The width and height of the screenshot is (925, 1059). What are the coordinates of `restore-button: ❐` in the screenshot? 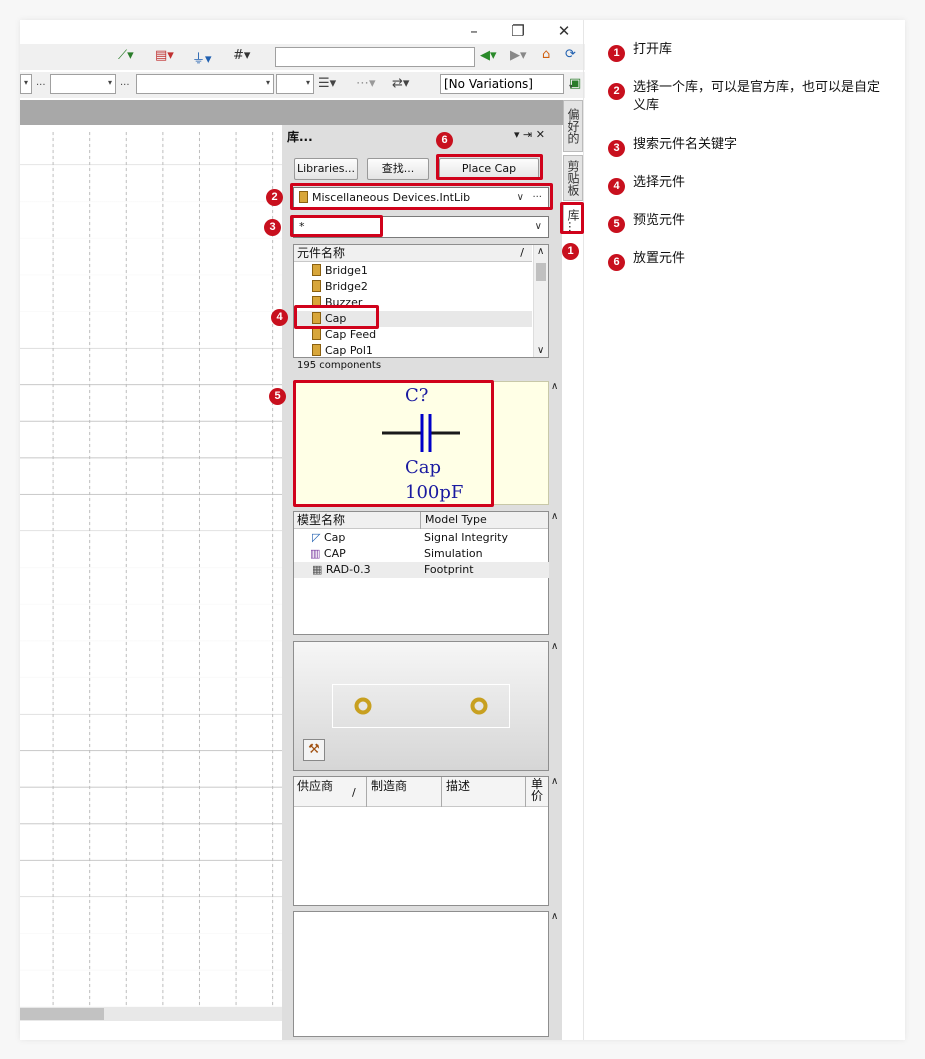 It's located at (518, 31).